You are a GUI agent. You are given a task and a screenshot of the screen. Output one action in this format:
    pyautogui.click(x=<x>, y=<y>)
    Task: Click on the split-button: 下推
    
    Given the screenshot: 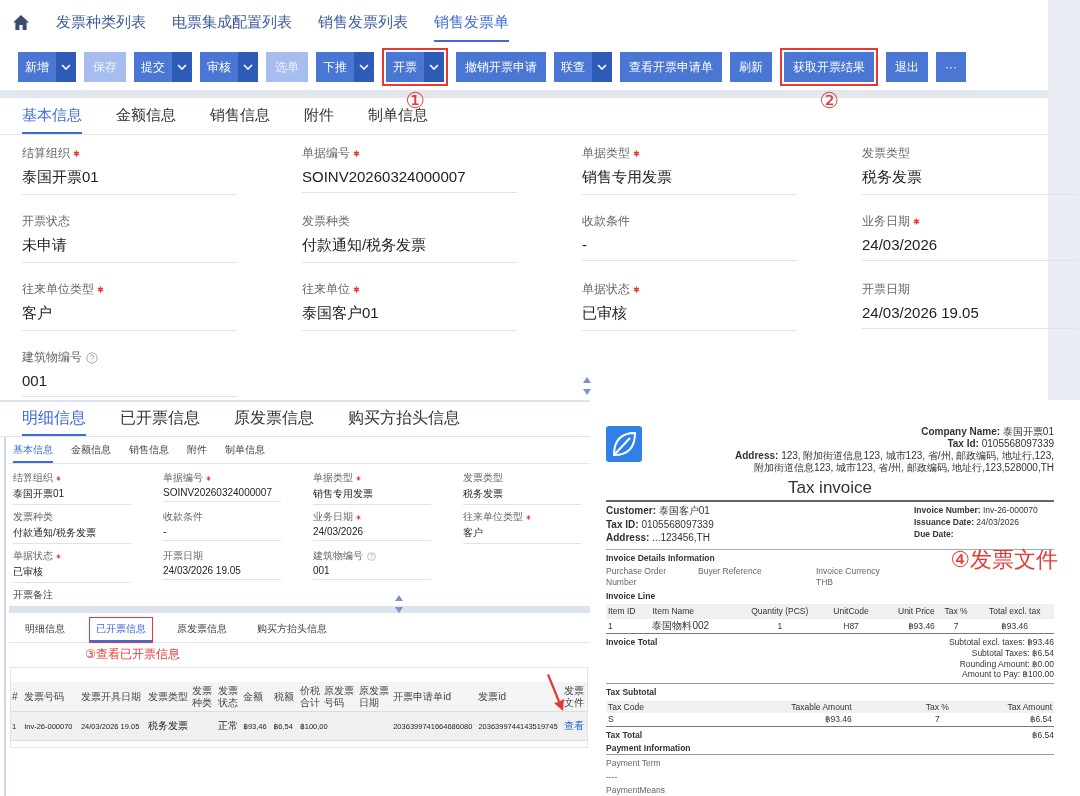 What is the action you would take?
    pyautogui.click(x=345, y=67)
    